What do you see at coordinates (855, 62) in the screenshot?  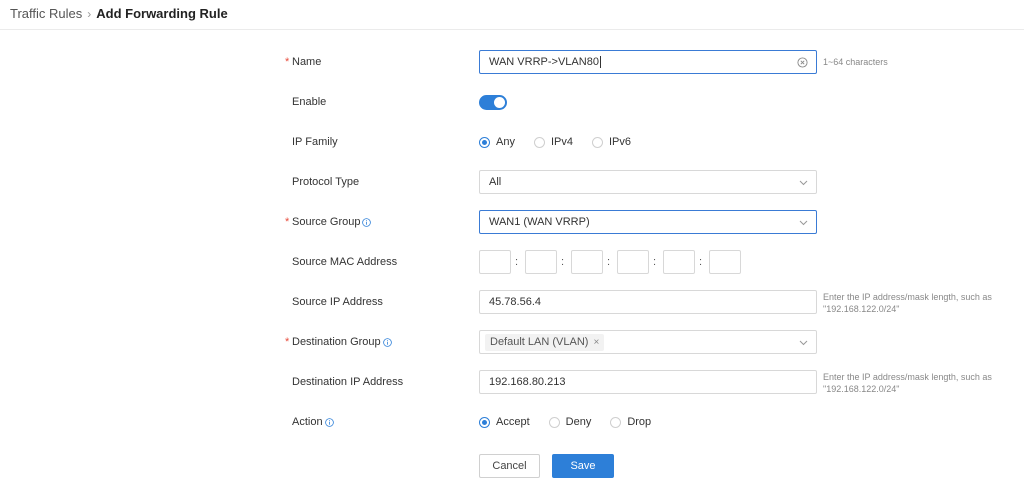 I see `name-hint: 1~64 characters` at bounding box center [855, 62].